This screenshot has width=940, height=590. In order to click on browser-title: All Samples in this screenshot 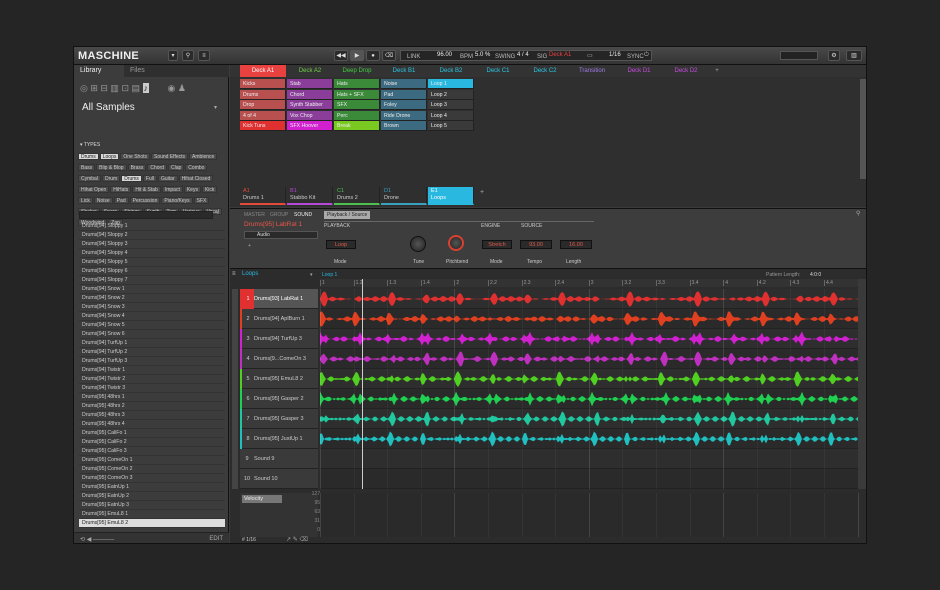, I will do `click(108, 107)`.